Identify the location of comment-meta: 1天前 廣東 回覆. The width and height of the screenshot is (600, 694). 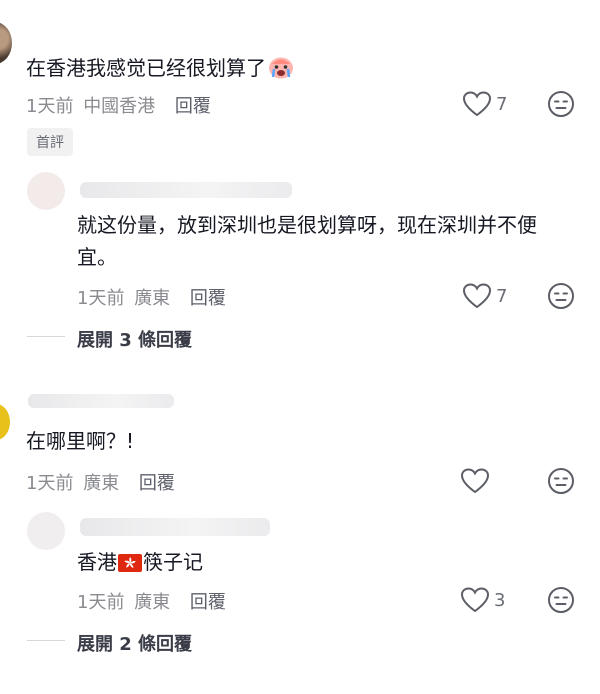
(100, 482).